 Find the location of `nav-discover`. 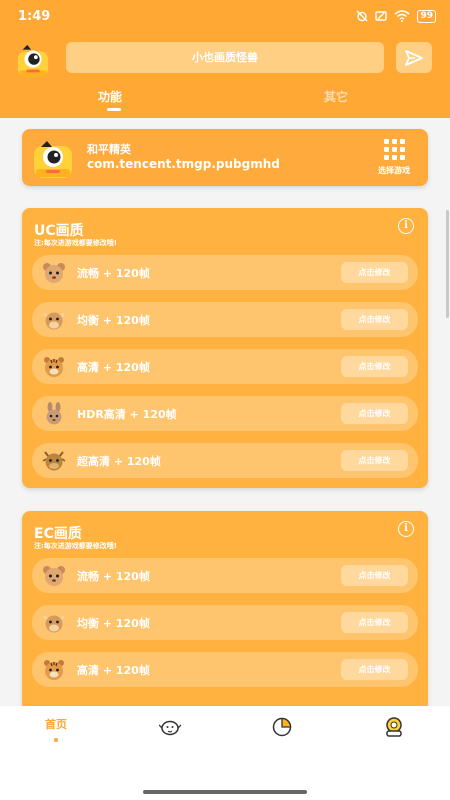

nav-discover is located at coordinates (170, 729).